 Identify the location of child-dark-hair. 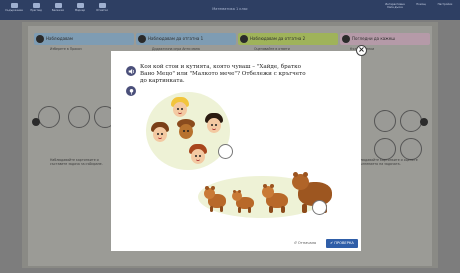
(214, 124).